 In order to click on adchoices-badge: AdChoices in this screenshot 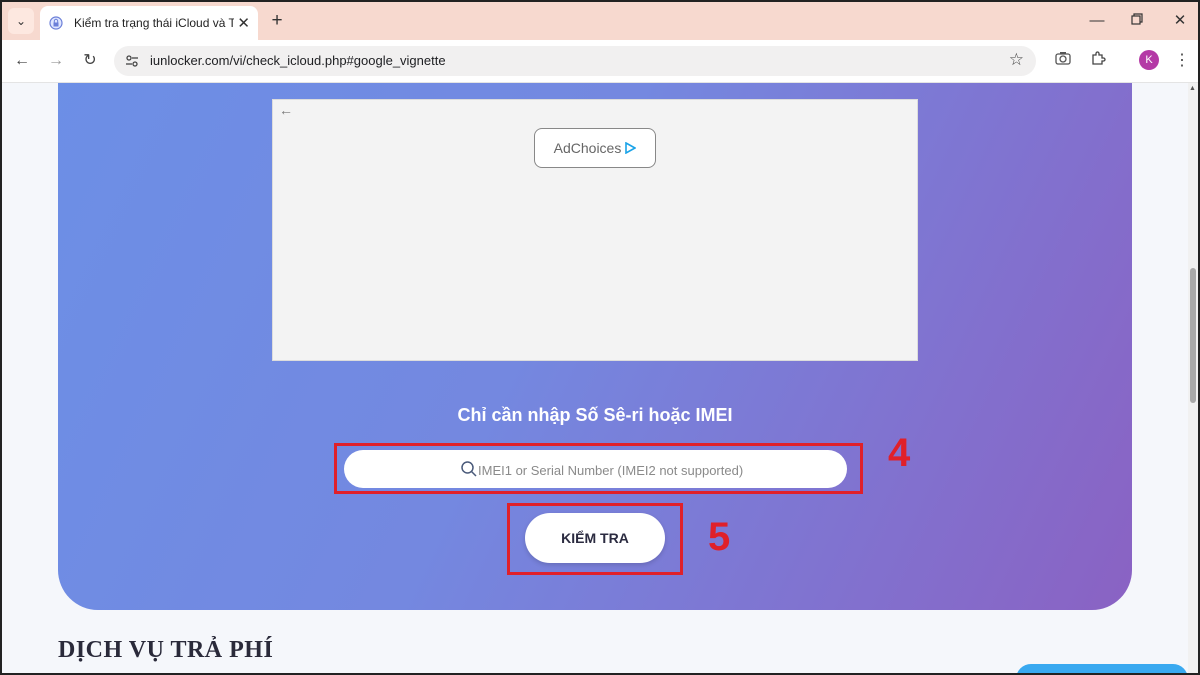, I will do `click(595, 148)`.